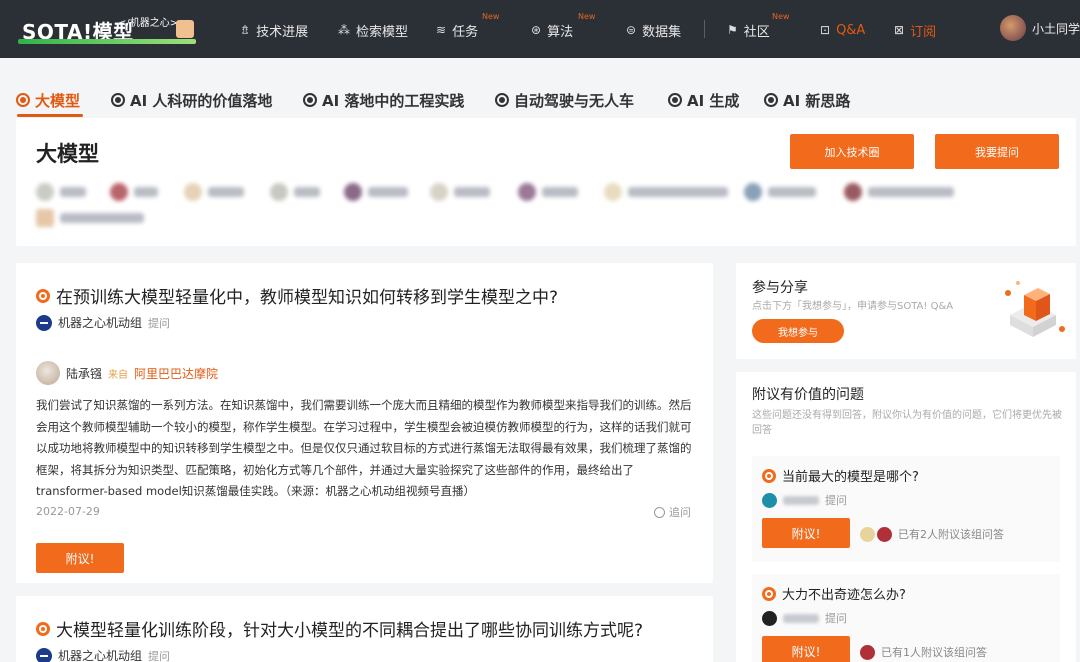 The image size is (1080, 662). I want to click on nav-label: 订阅, so click(923, 32).